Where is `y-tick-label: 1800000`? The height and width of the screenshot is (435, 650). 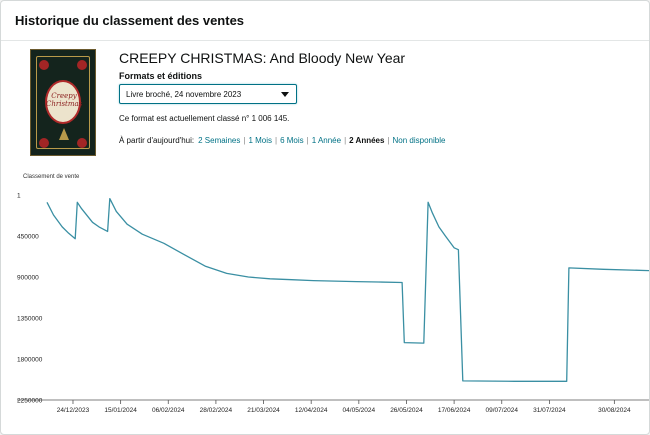
y-tick-label: 1800000 is located at coordinates (30, 359).